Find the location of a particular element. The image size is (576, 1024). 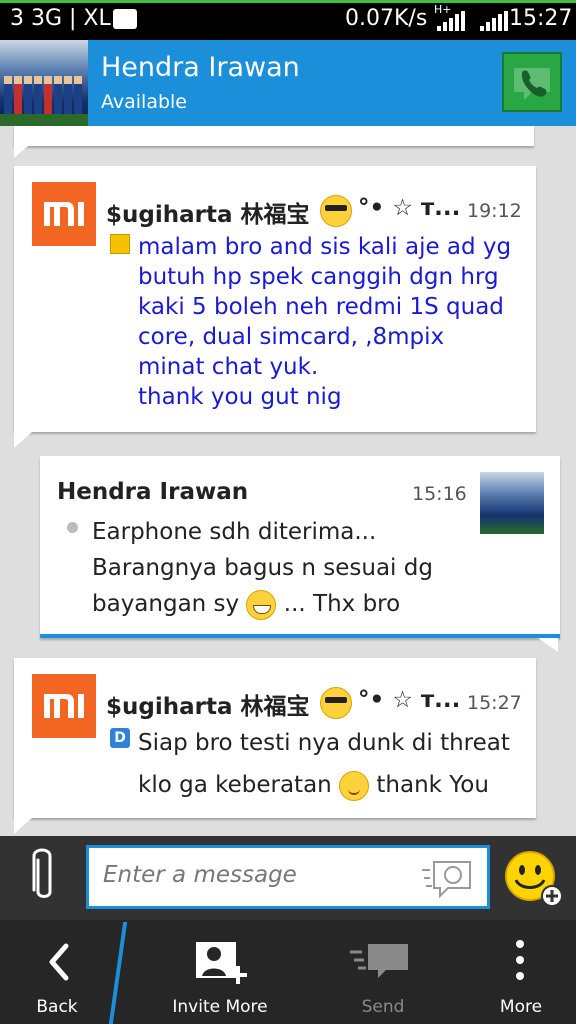

message-placeholder: Enter a message is located at coordinates (200, 875).